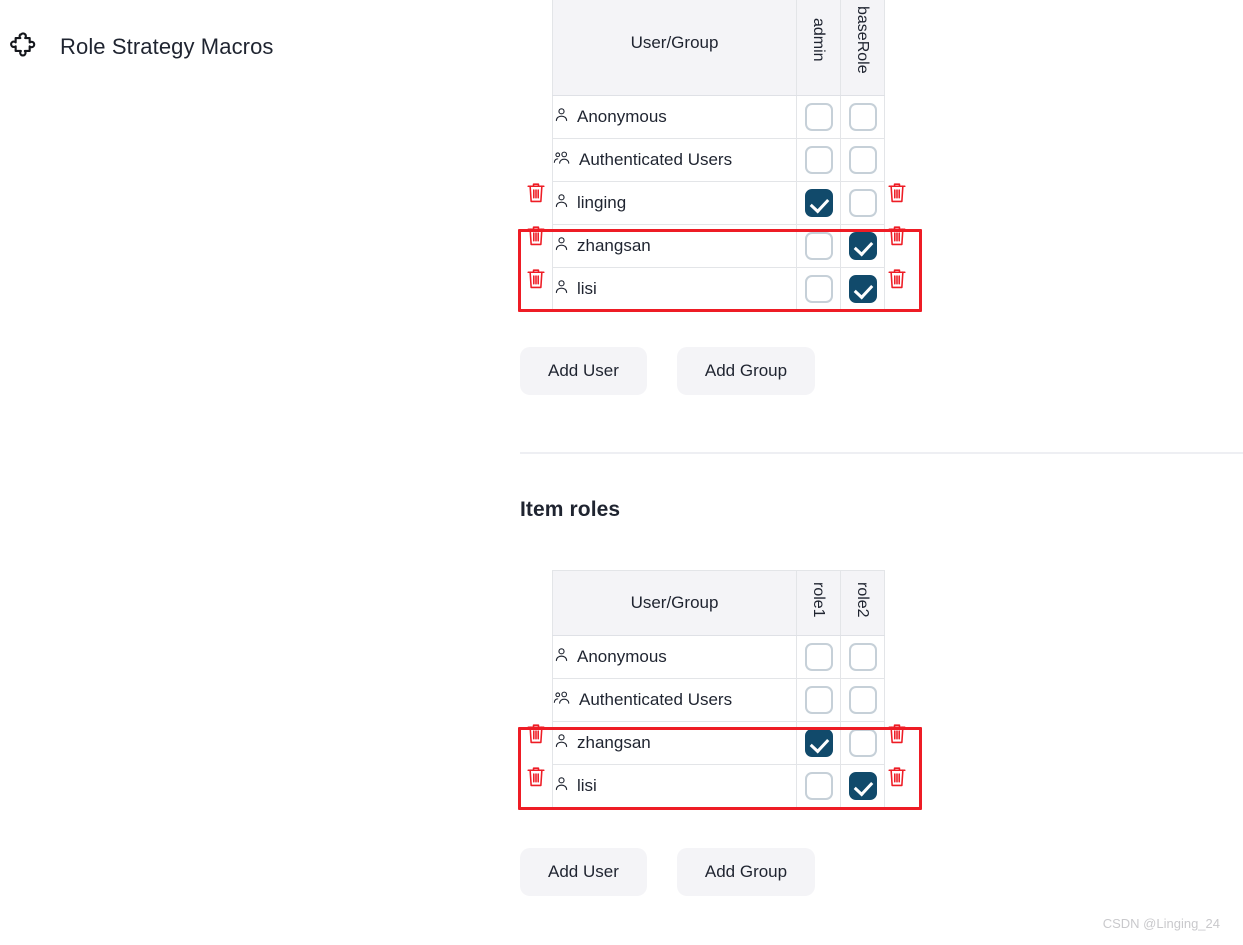  I want to click on plugin-header: Role Strategy Macros, so click(141, 47).